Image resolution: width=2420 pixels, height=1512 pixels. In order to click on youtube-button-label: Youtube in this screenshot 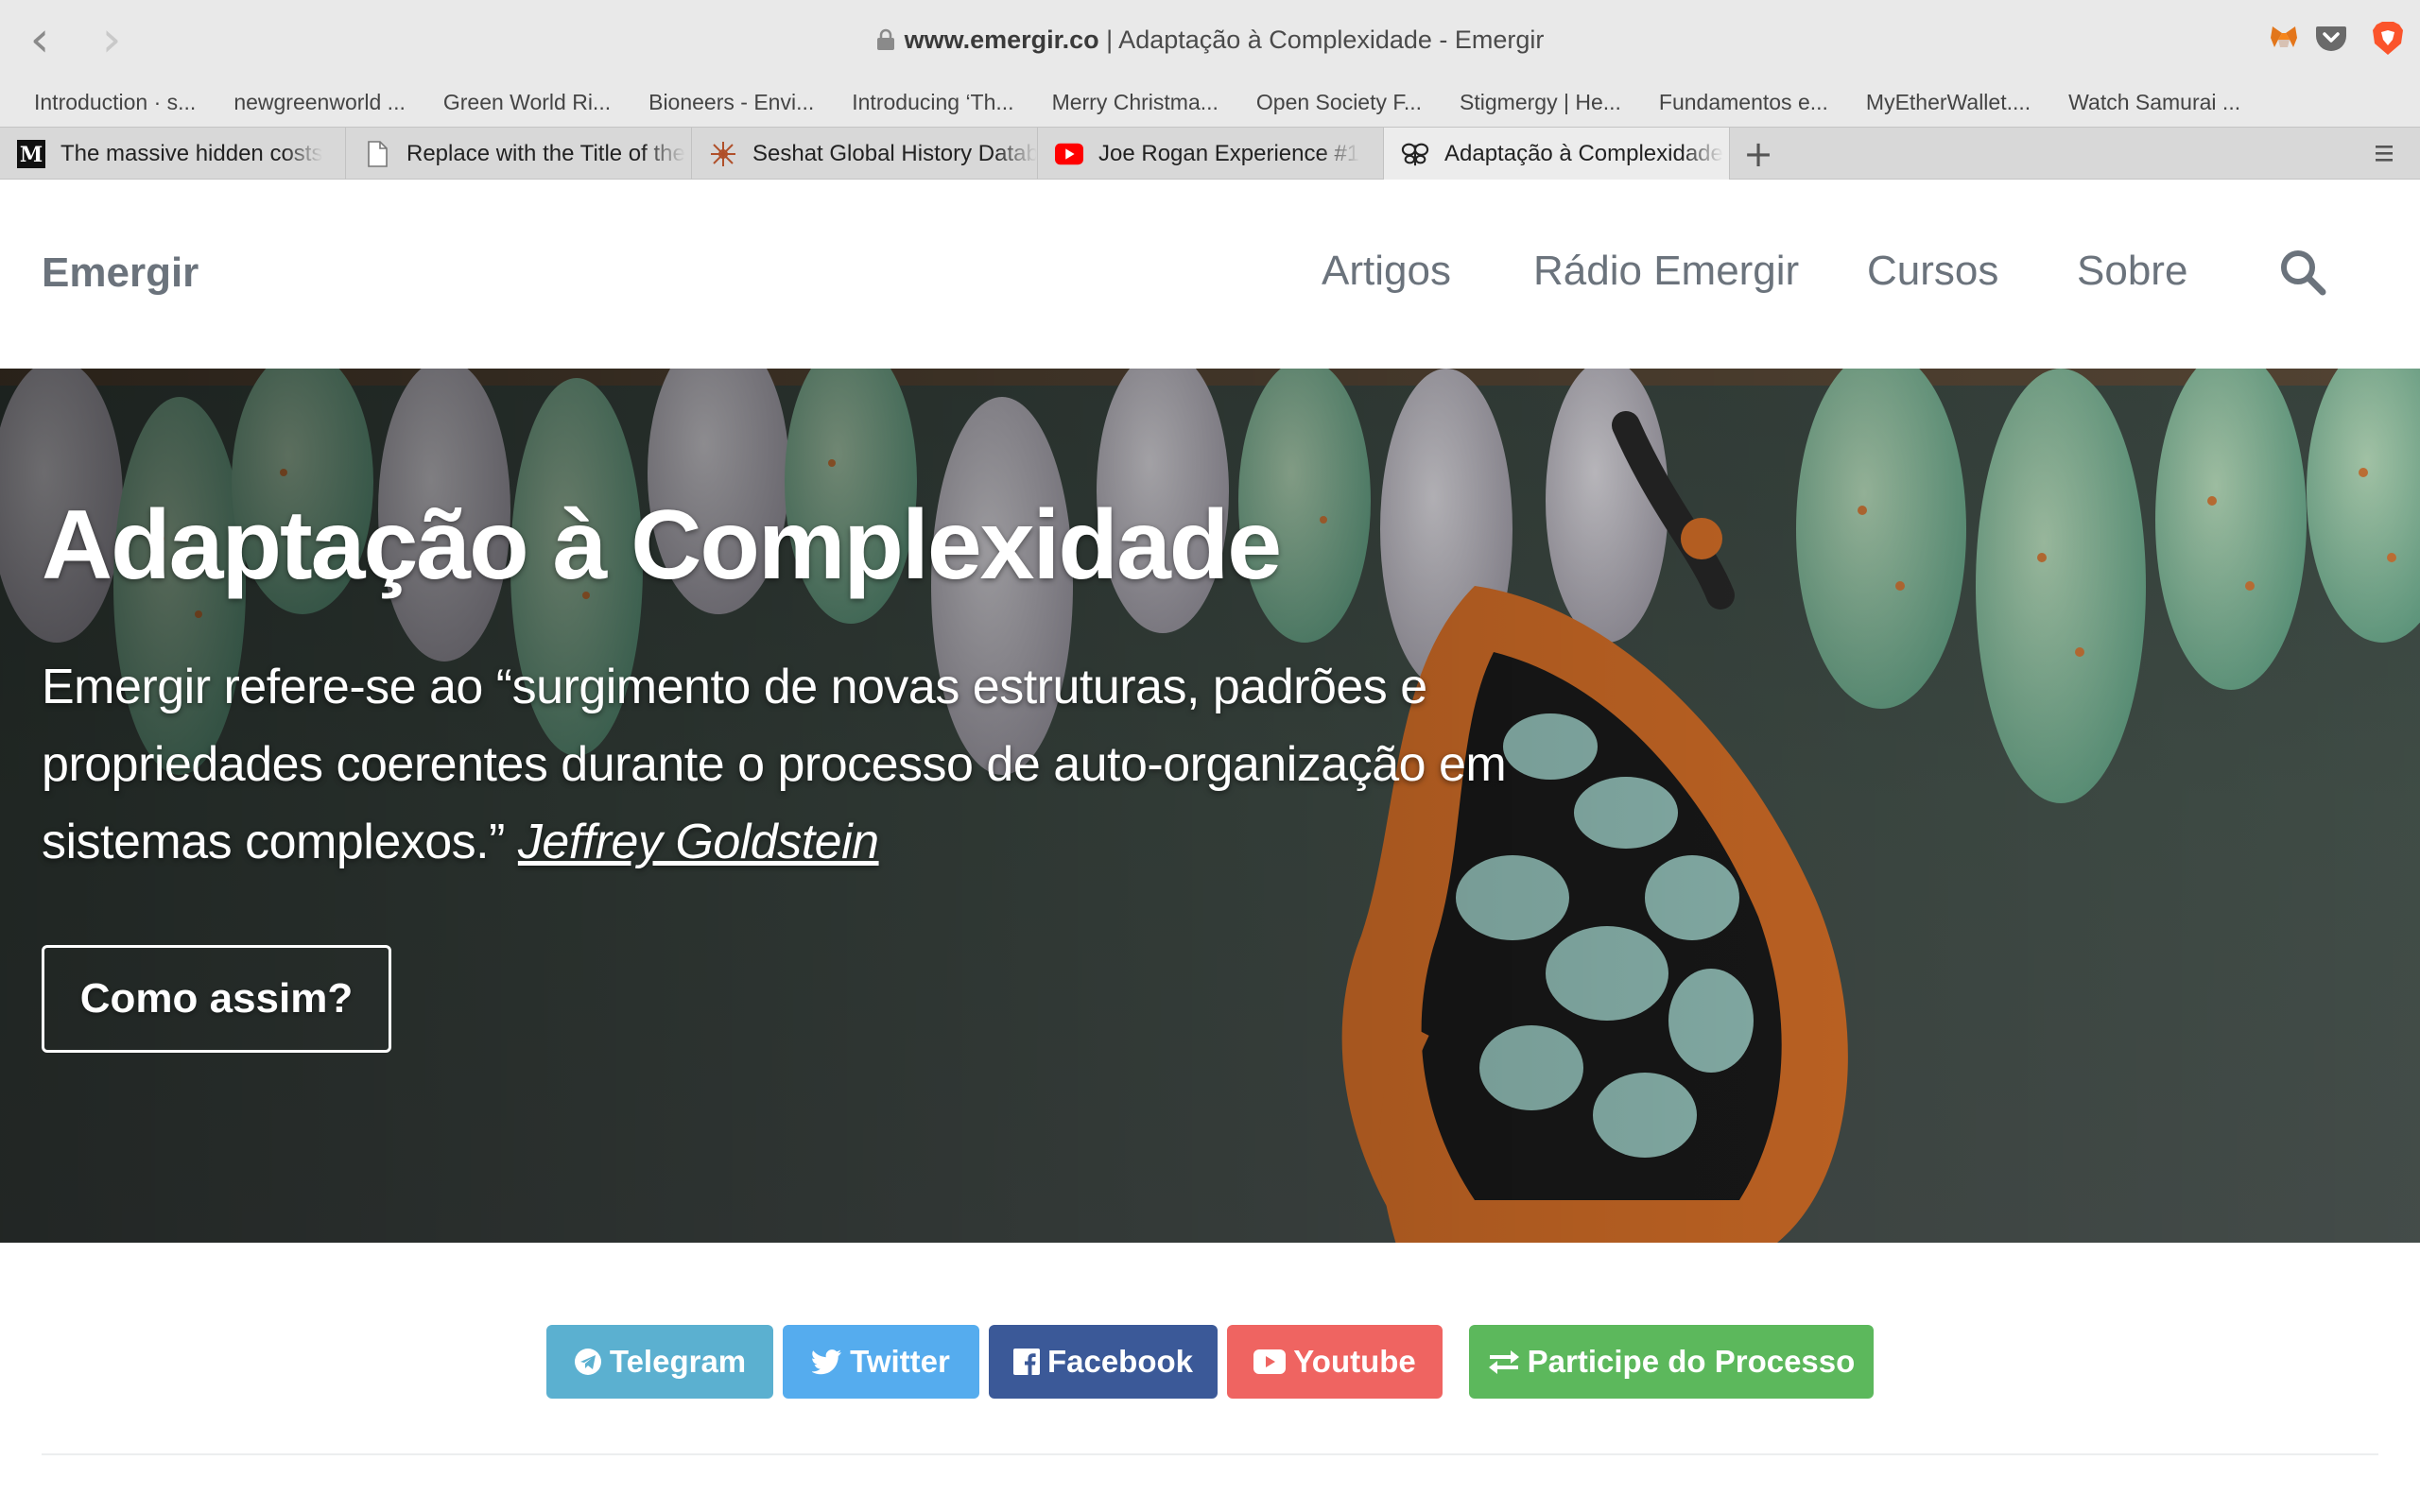, I will do `click(1354, 1361)`.